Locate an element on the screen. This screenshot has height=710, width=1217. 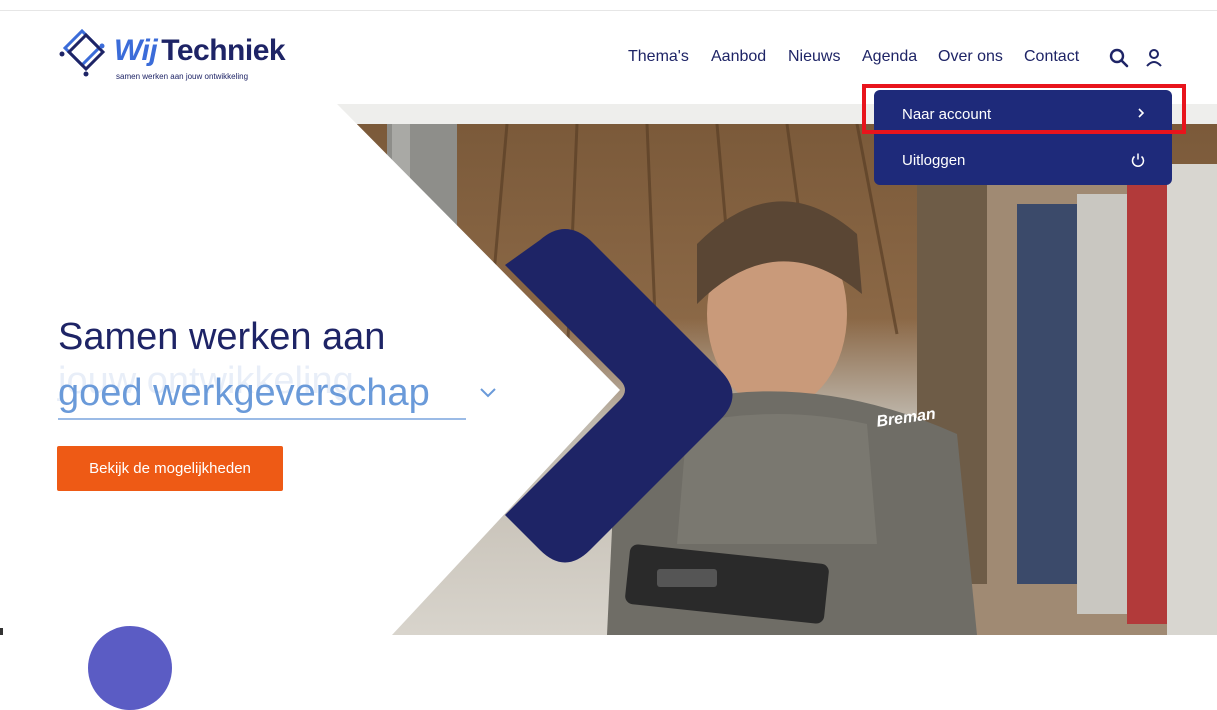
chevron-down-icon is located at coordinates (488, 393).